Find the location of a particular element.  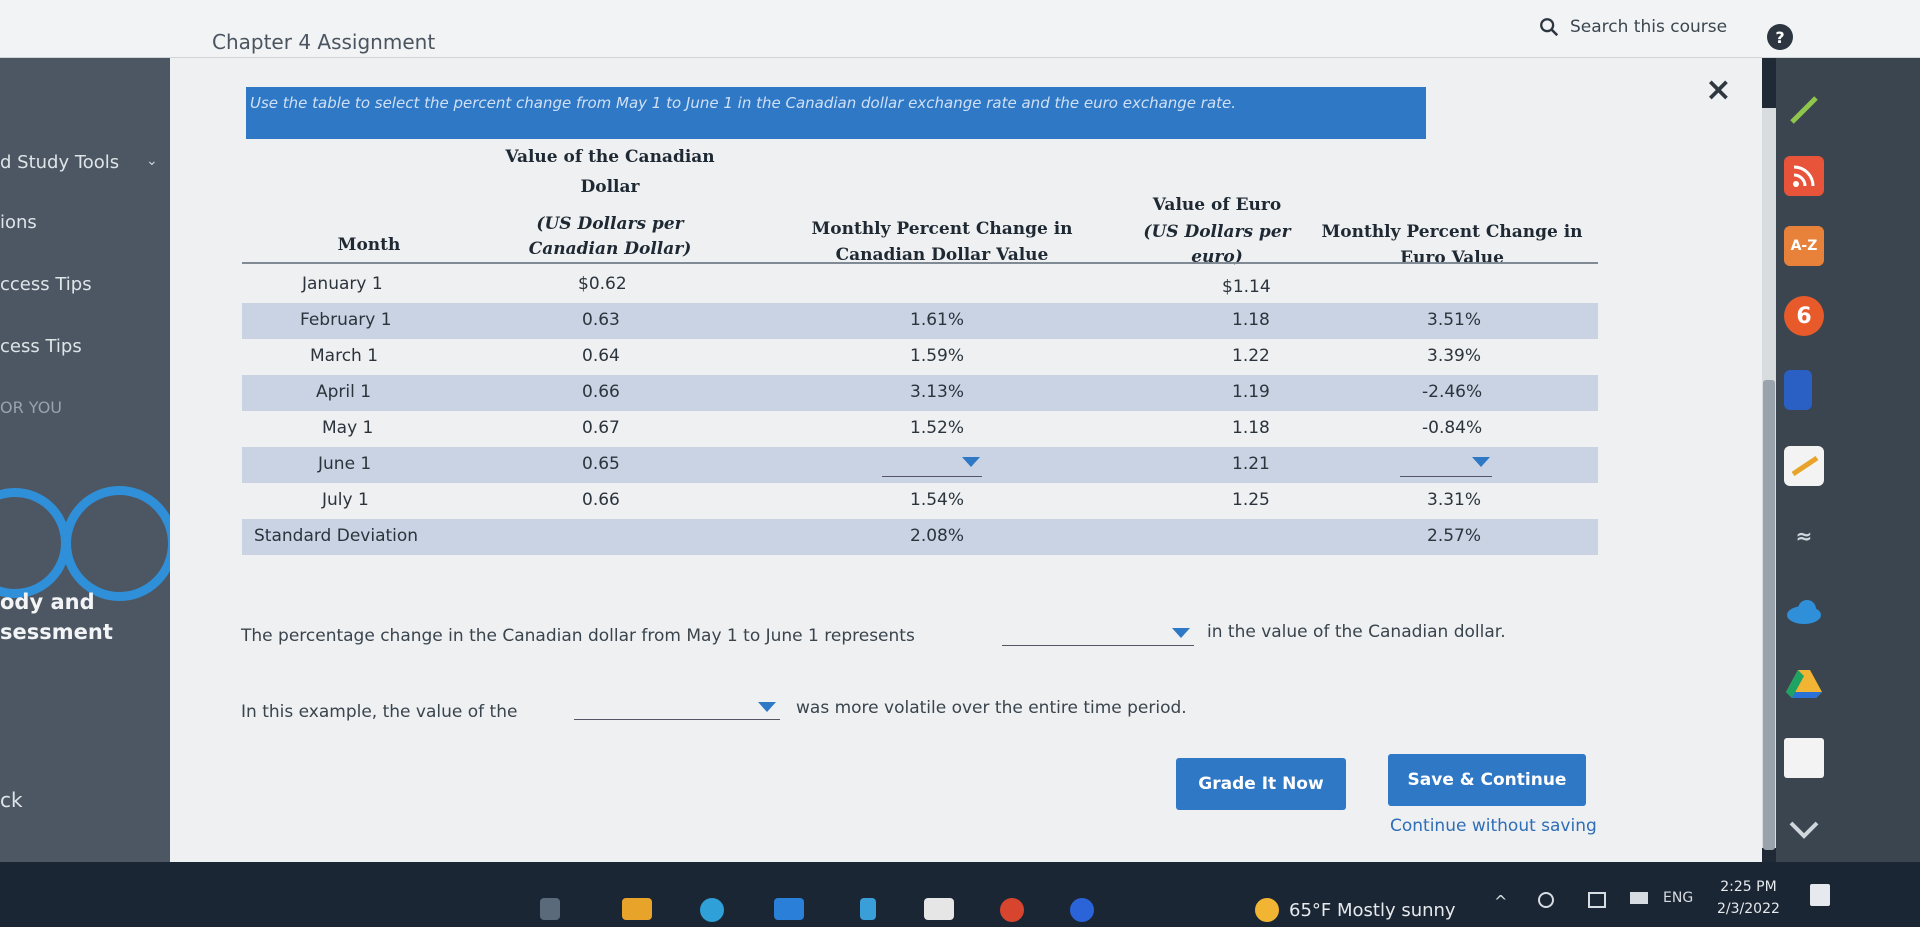

cloud-icon is located at coordinates (1804, 612).